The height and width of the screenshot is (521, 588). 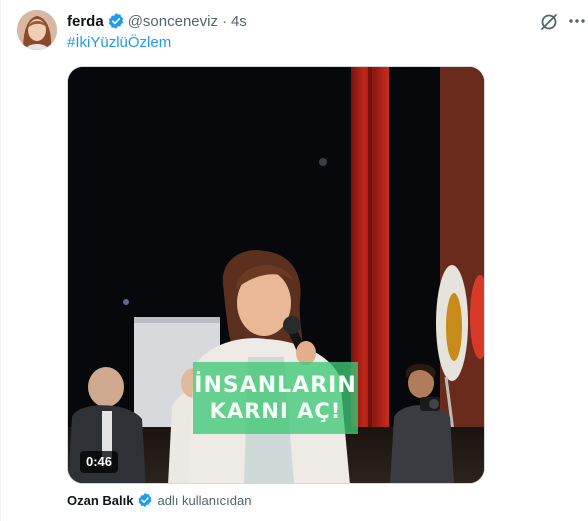 I want to click on avatar, so click(x=37, y=30).